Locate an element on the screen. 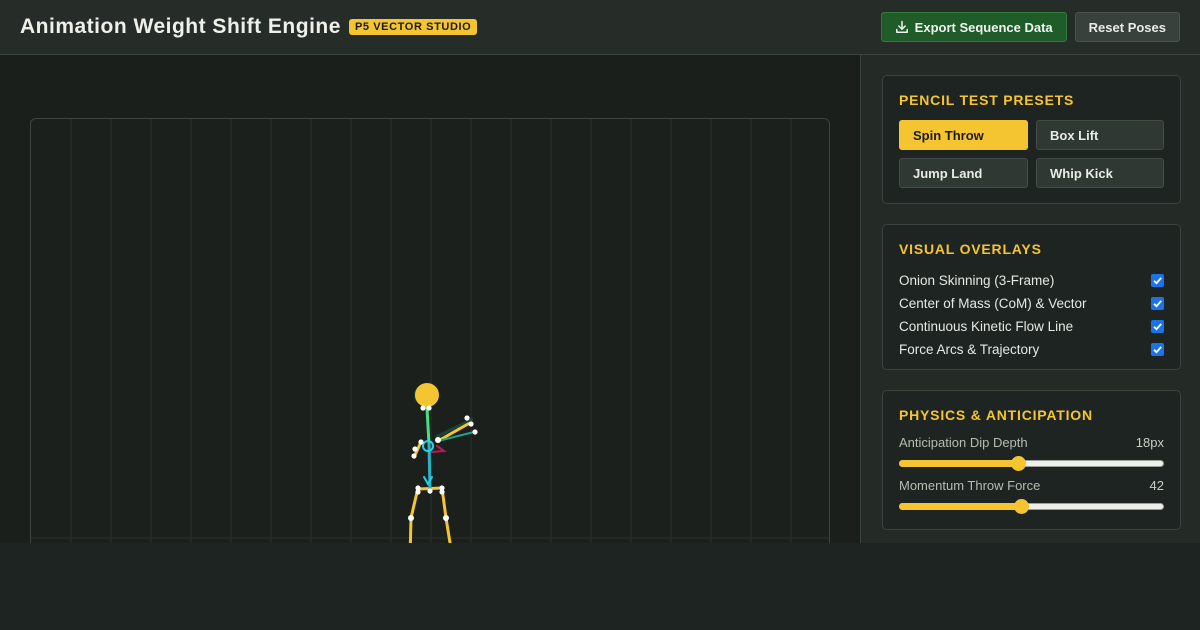 This screenshot has height=630, width=1200. character-rig is located at coordinates (443, 463).